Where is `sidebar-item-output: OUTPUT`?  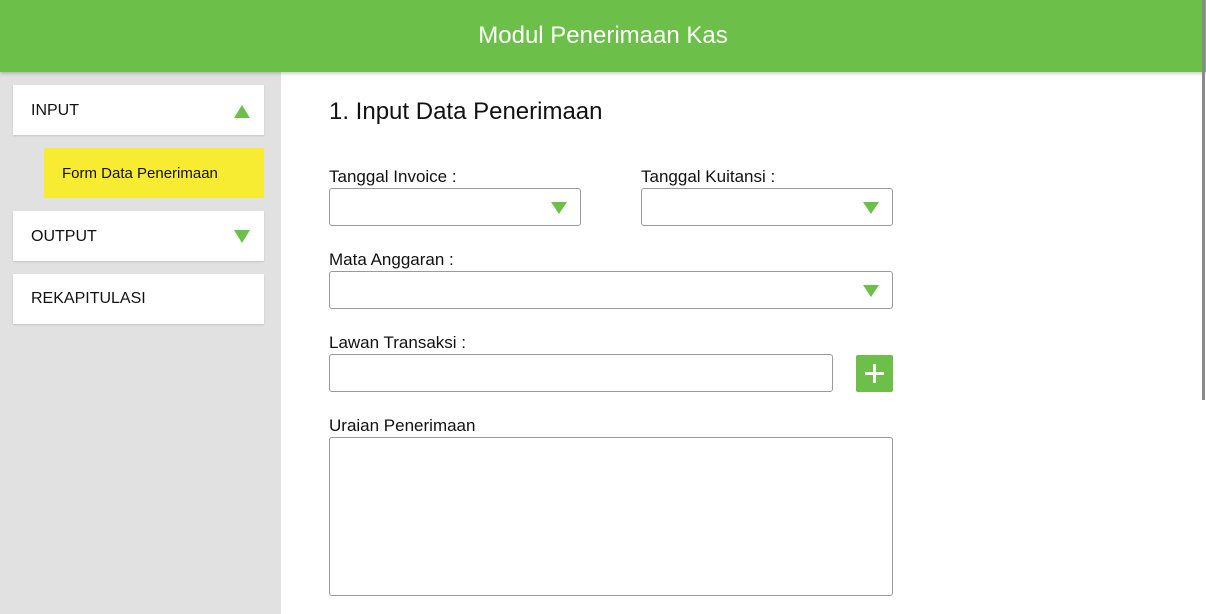
sidebar-item-output: OUTPUT is located at coordinates (138, 236).